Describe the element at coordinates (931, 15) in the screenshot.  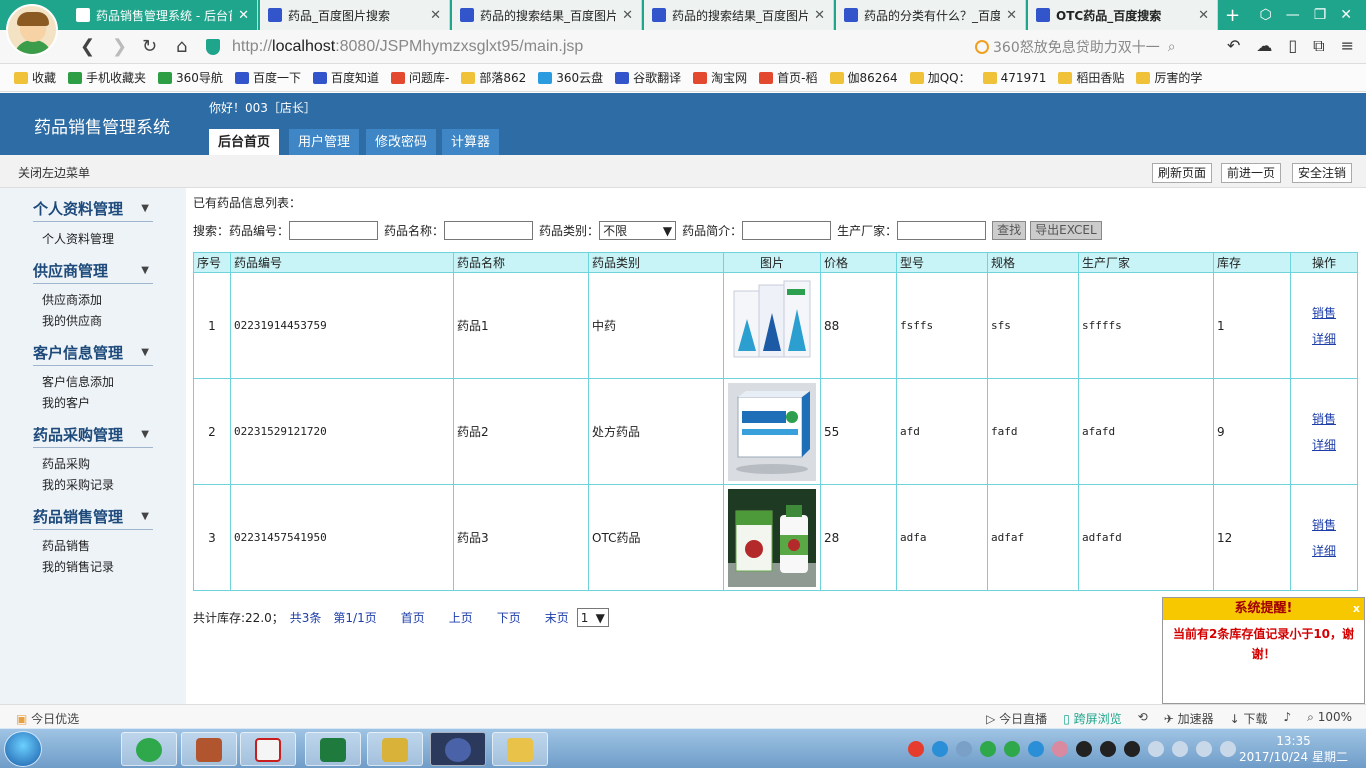
I see `browser-tab-5: 药品的分类有什么？_百度 ✕` at that location.